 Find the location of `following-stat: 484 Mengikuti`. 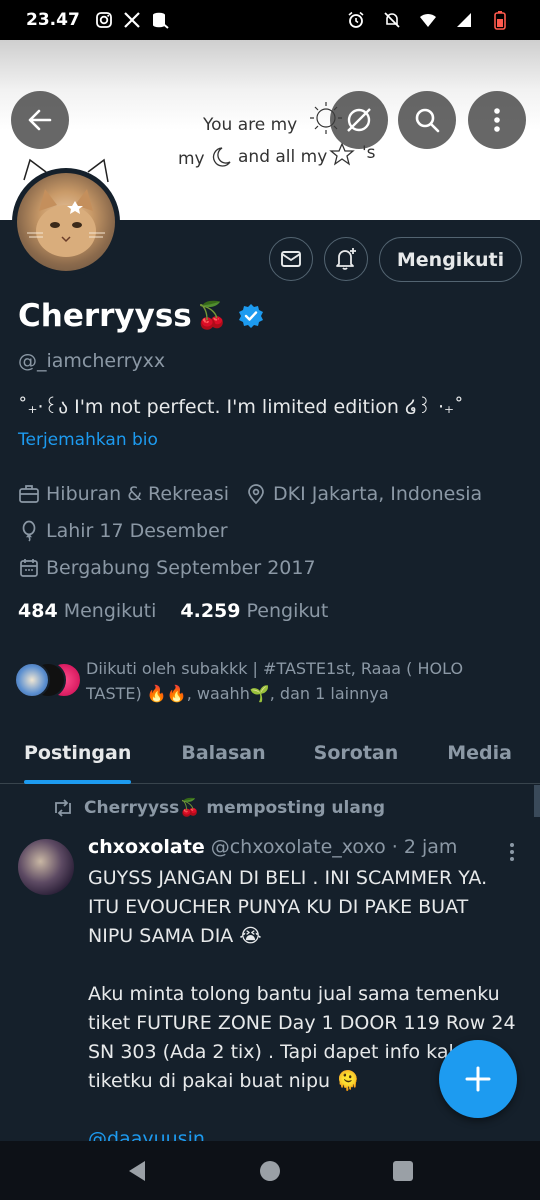

following-stat: 484 Mengikuti is located at coordinates (87, 611).